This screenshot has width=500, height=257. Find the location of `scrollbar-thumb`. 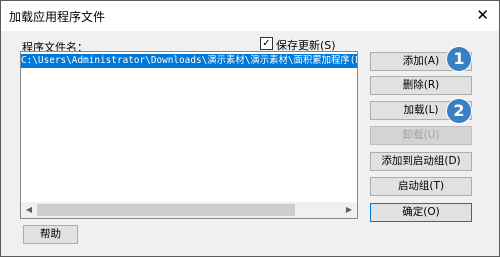

scrollbar-thumb is located at coordinates (166, 210).